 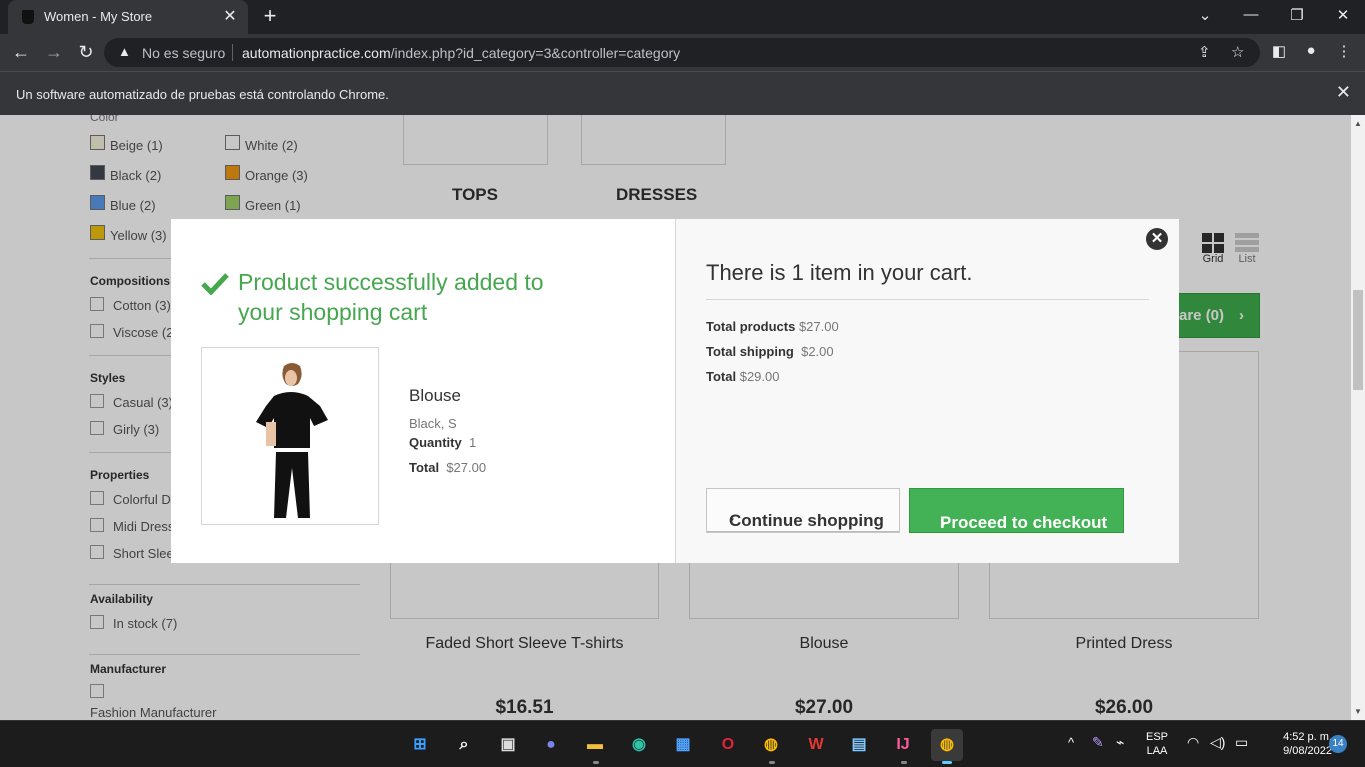 I want to click on clock: 4:52 p. m. 9/08/2022, so click(x=1295, y=744).